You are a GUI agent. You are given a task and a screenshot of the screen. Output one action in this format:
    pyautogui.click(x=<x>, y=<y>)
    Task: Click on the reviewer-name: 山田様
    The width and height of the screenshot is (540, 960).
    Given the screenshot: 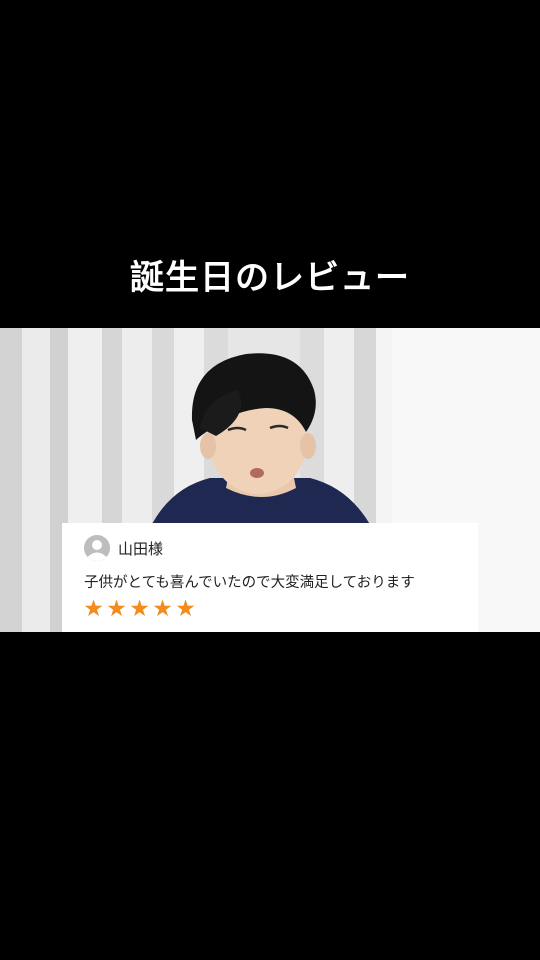 What is the action you would take?
    pyautogui.click(x=141, y=548)
    